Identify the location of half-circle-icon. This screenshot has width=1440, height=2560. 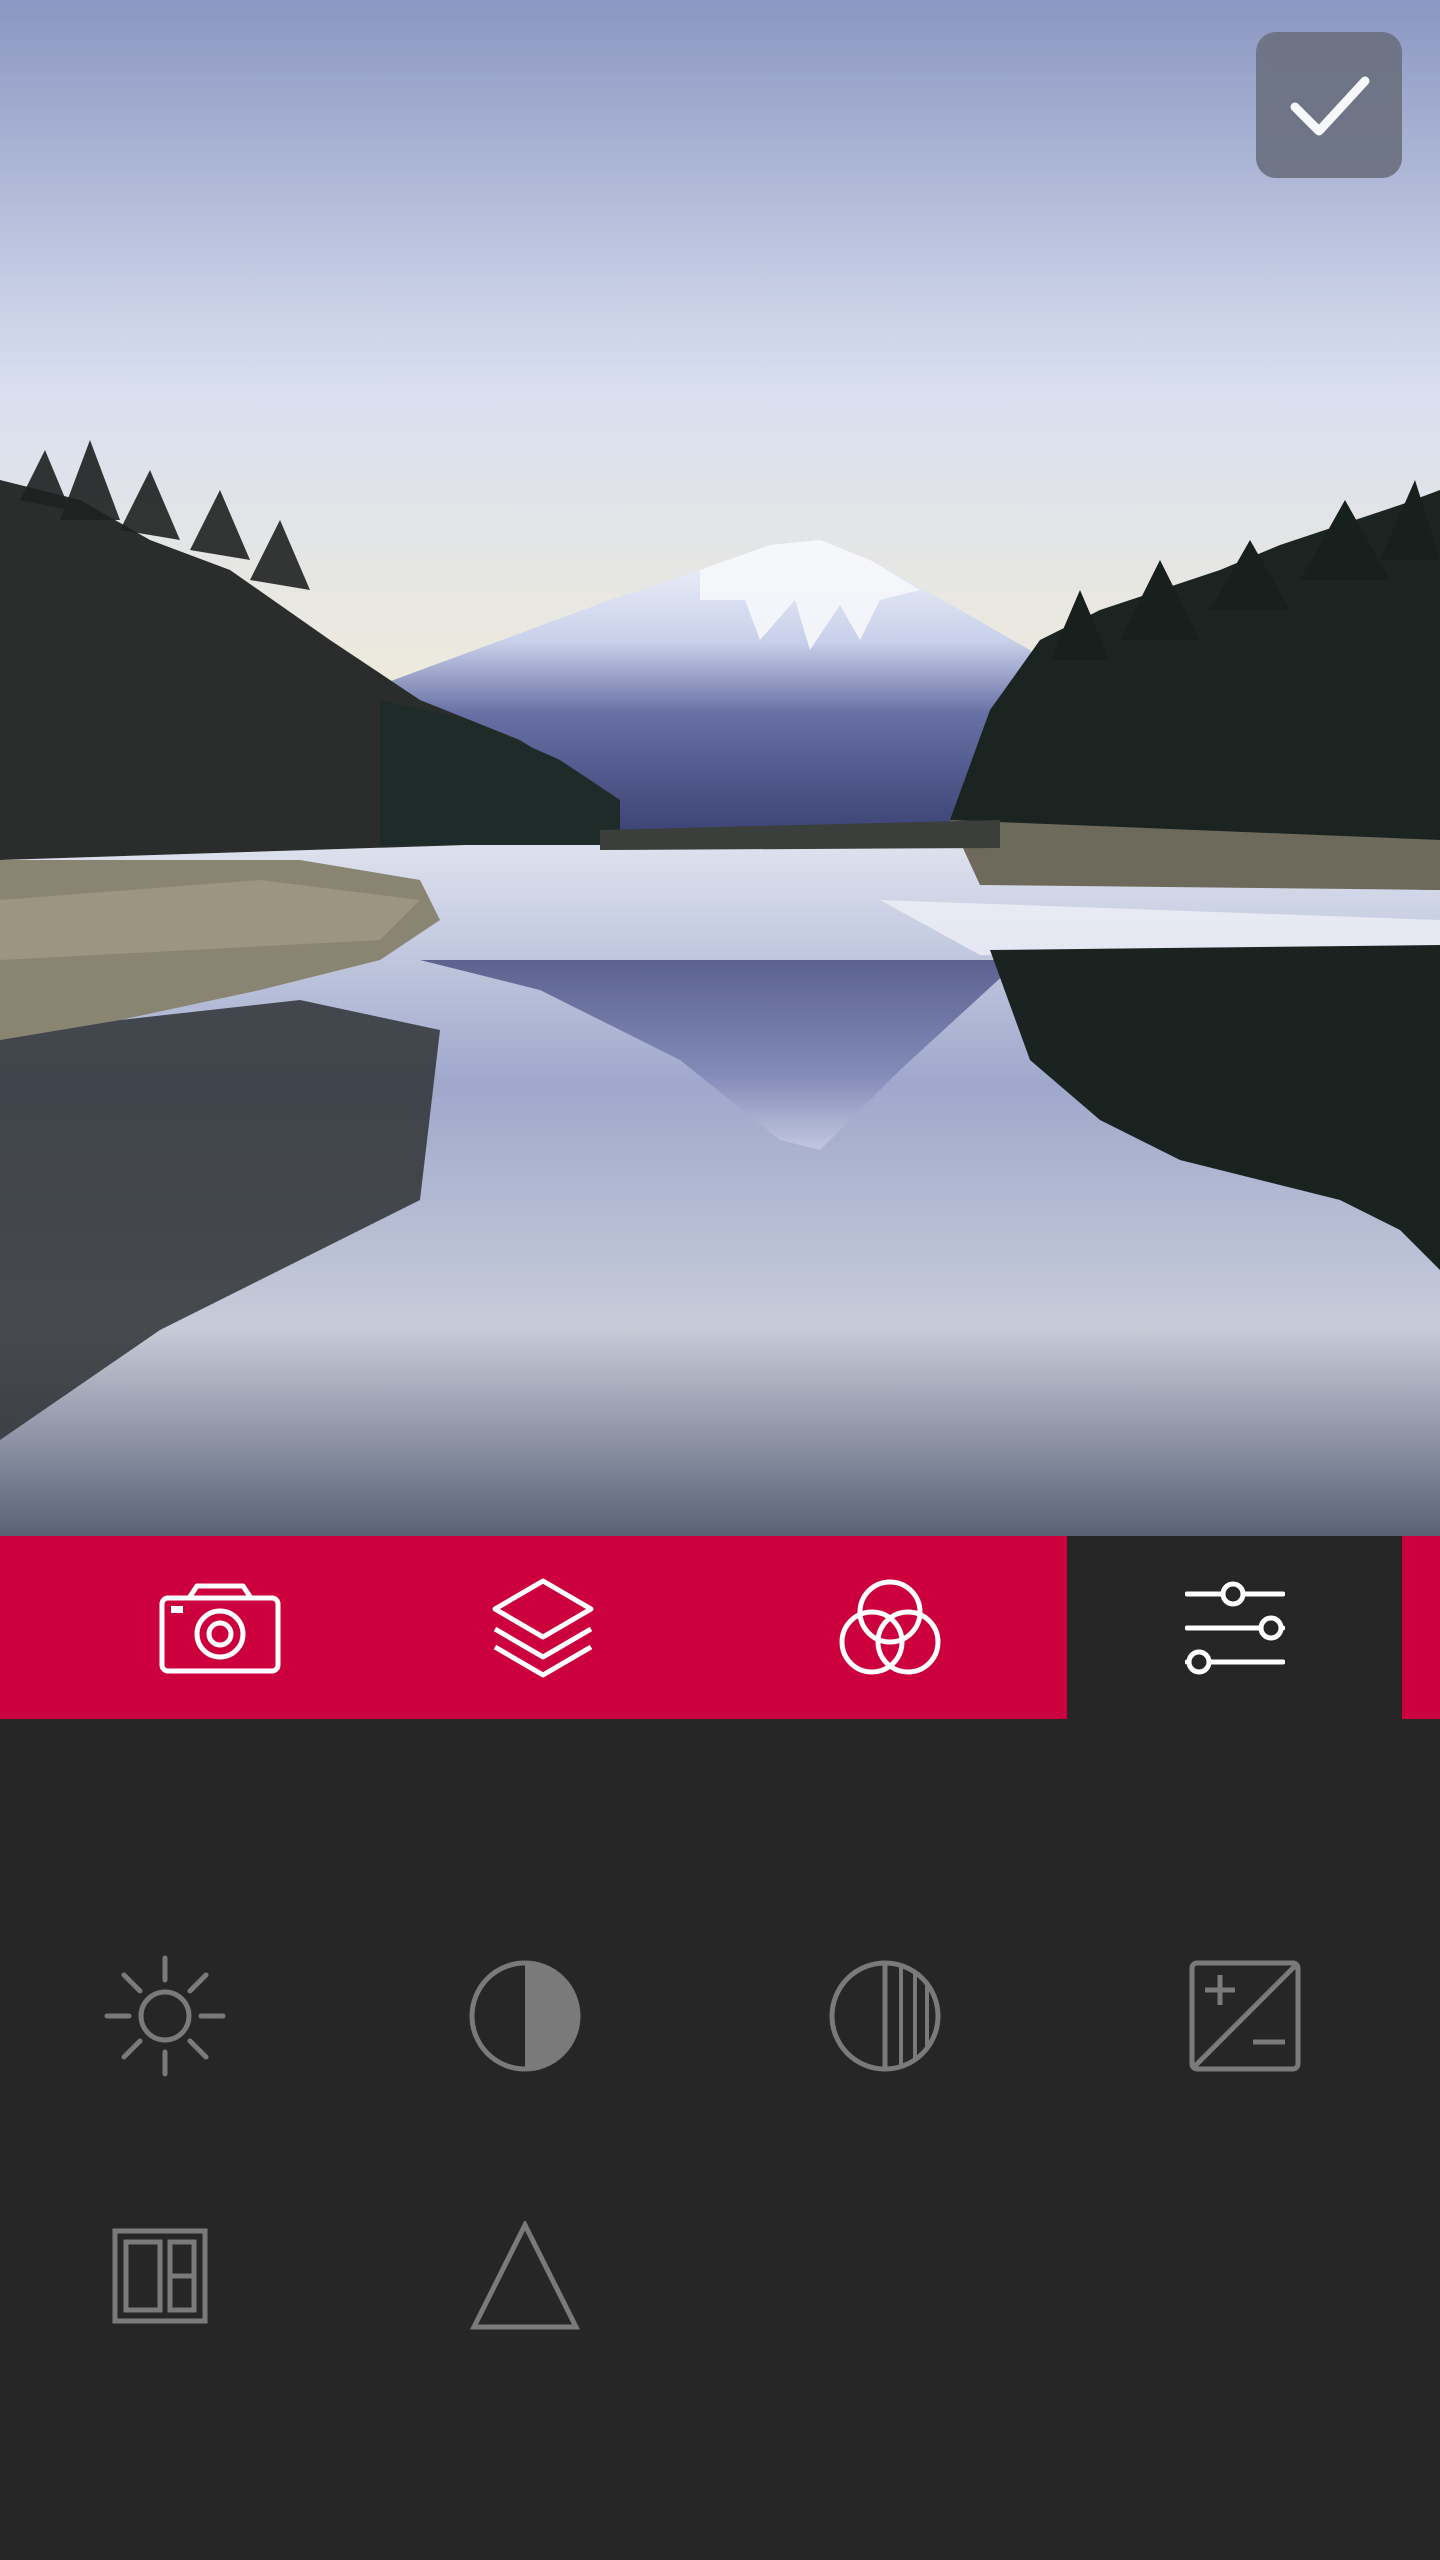
(525, 2016).